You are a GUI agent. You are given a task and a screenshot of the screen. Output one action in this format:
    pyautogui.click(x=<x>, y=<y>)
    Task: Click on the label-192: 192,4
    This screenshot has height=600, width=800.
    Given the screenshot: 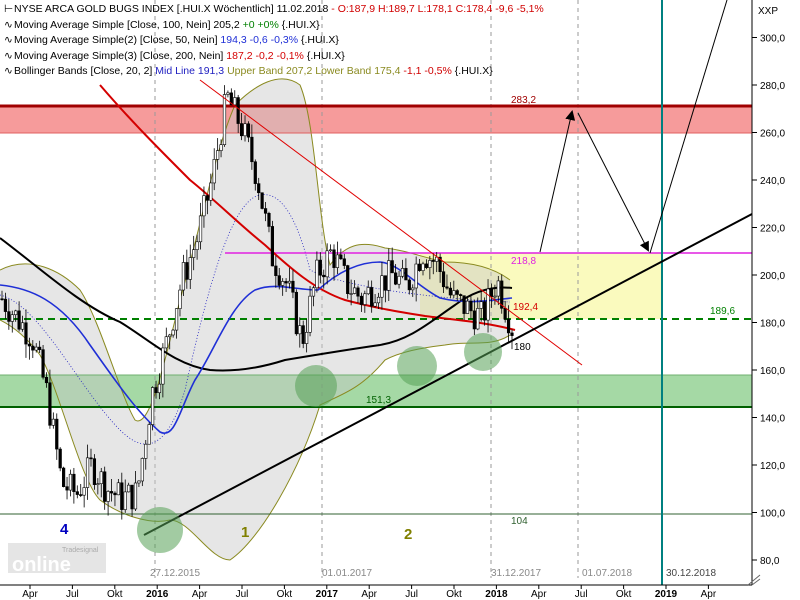 What is the action you would take?
    pyautogui.click(x=525, y=307)
    